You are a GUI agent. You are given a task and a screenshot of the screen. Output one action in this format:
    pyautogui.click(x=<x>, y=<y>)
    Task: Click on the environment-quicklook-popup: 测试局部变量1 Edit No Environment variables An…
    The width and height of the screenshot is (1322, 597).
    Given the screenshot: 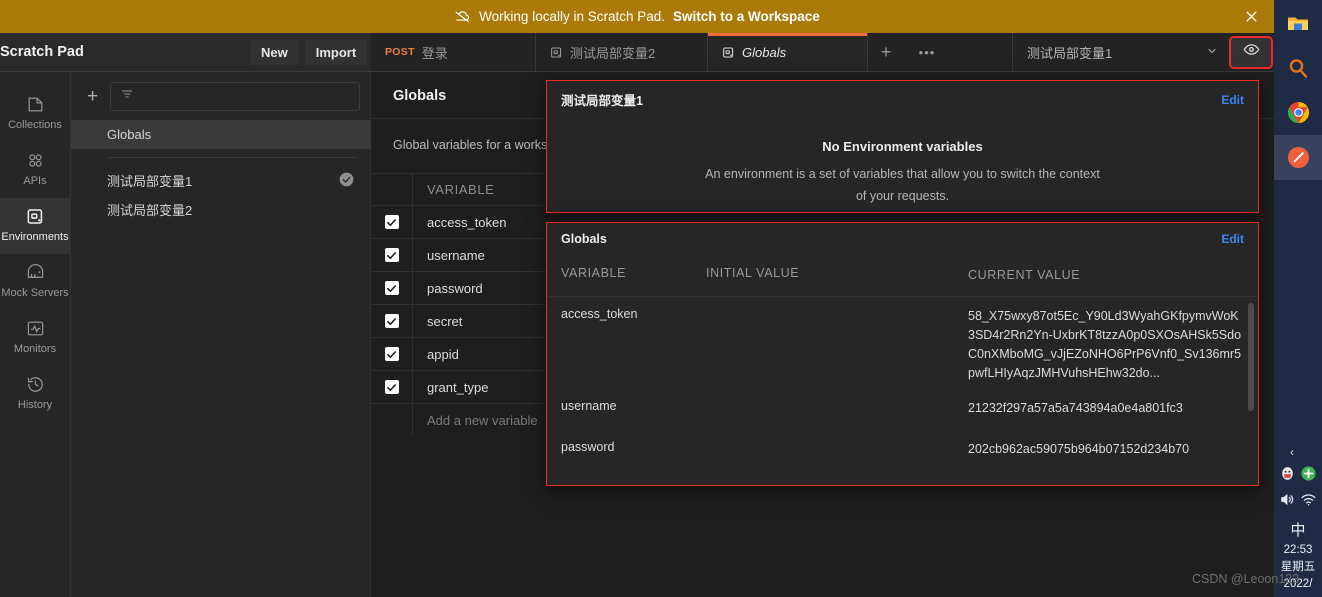 What is the action you would take?
    pyautogui.click(x=902, y=146)
    